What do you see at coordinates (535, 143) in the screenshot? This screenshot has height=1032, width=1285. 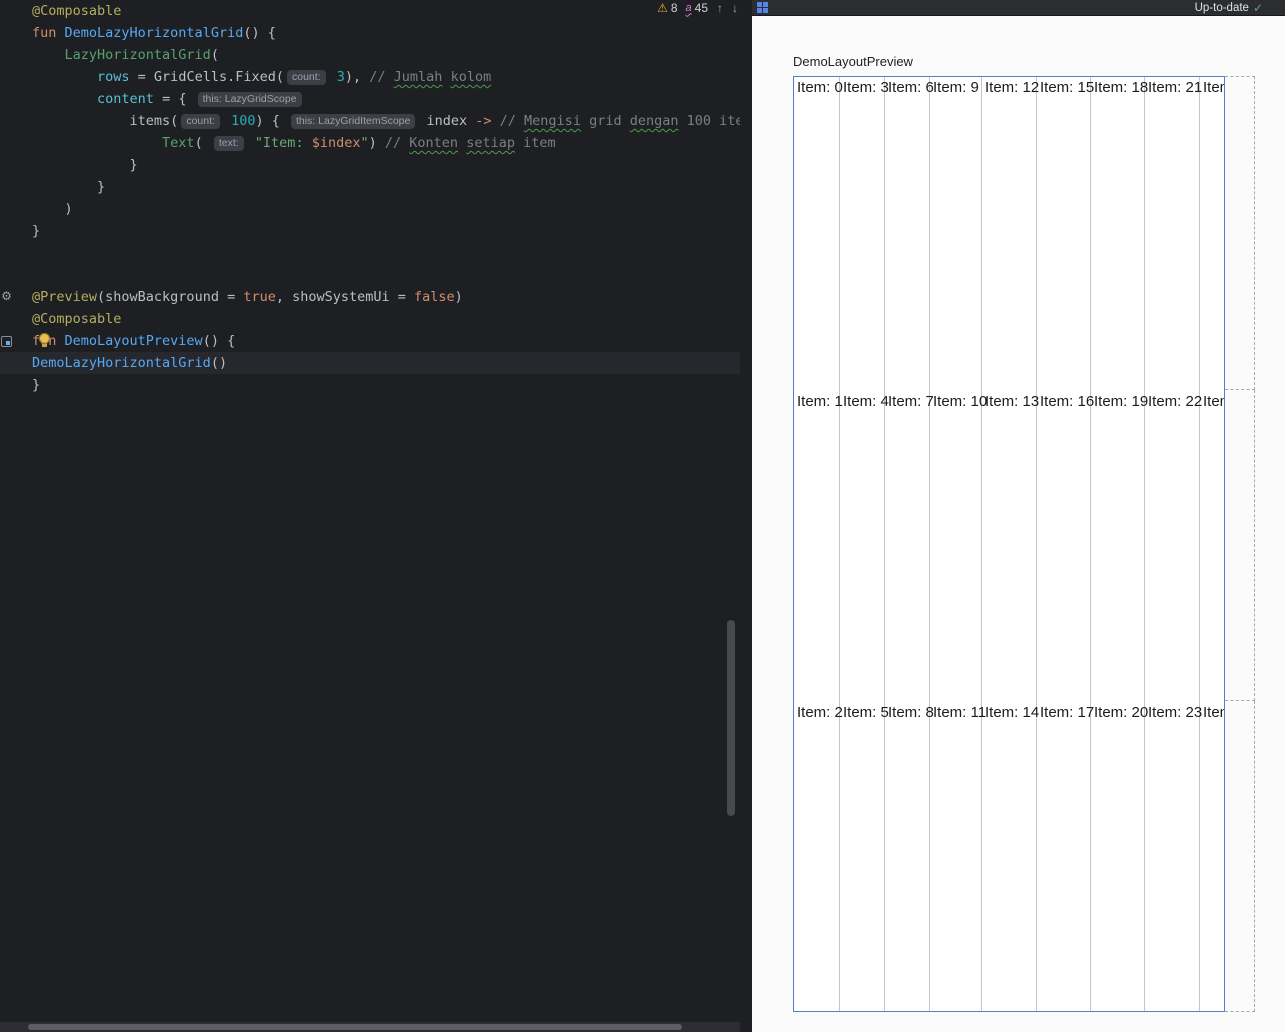 I see `code-token: item` at bounding box center [535, 143].